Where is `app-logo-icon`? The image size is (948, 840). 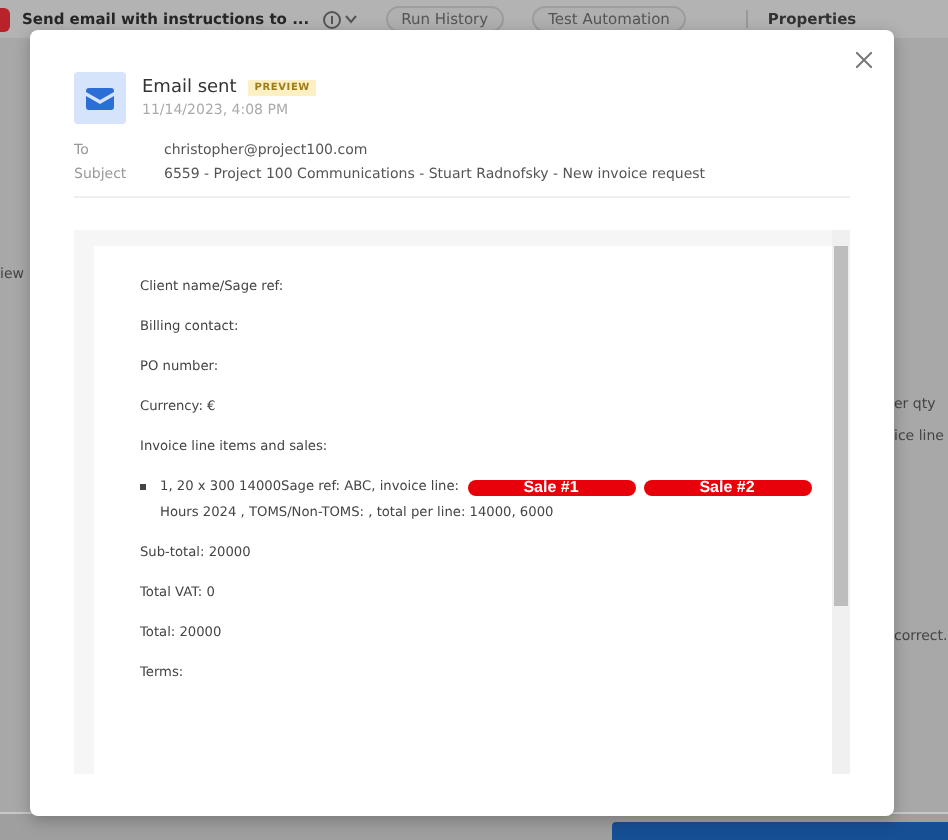 app-logo-icon is located at coordinates (5, 19).